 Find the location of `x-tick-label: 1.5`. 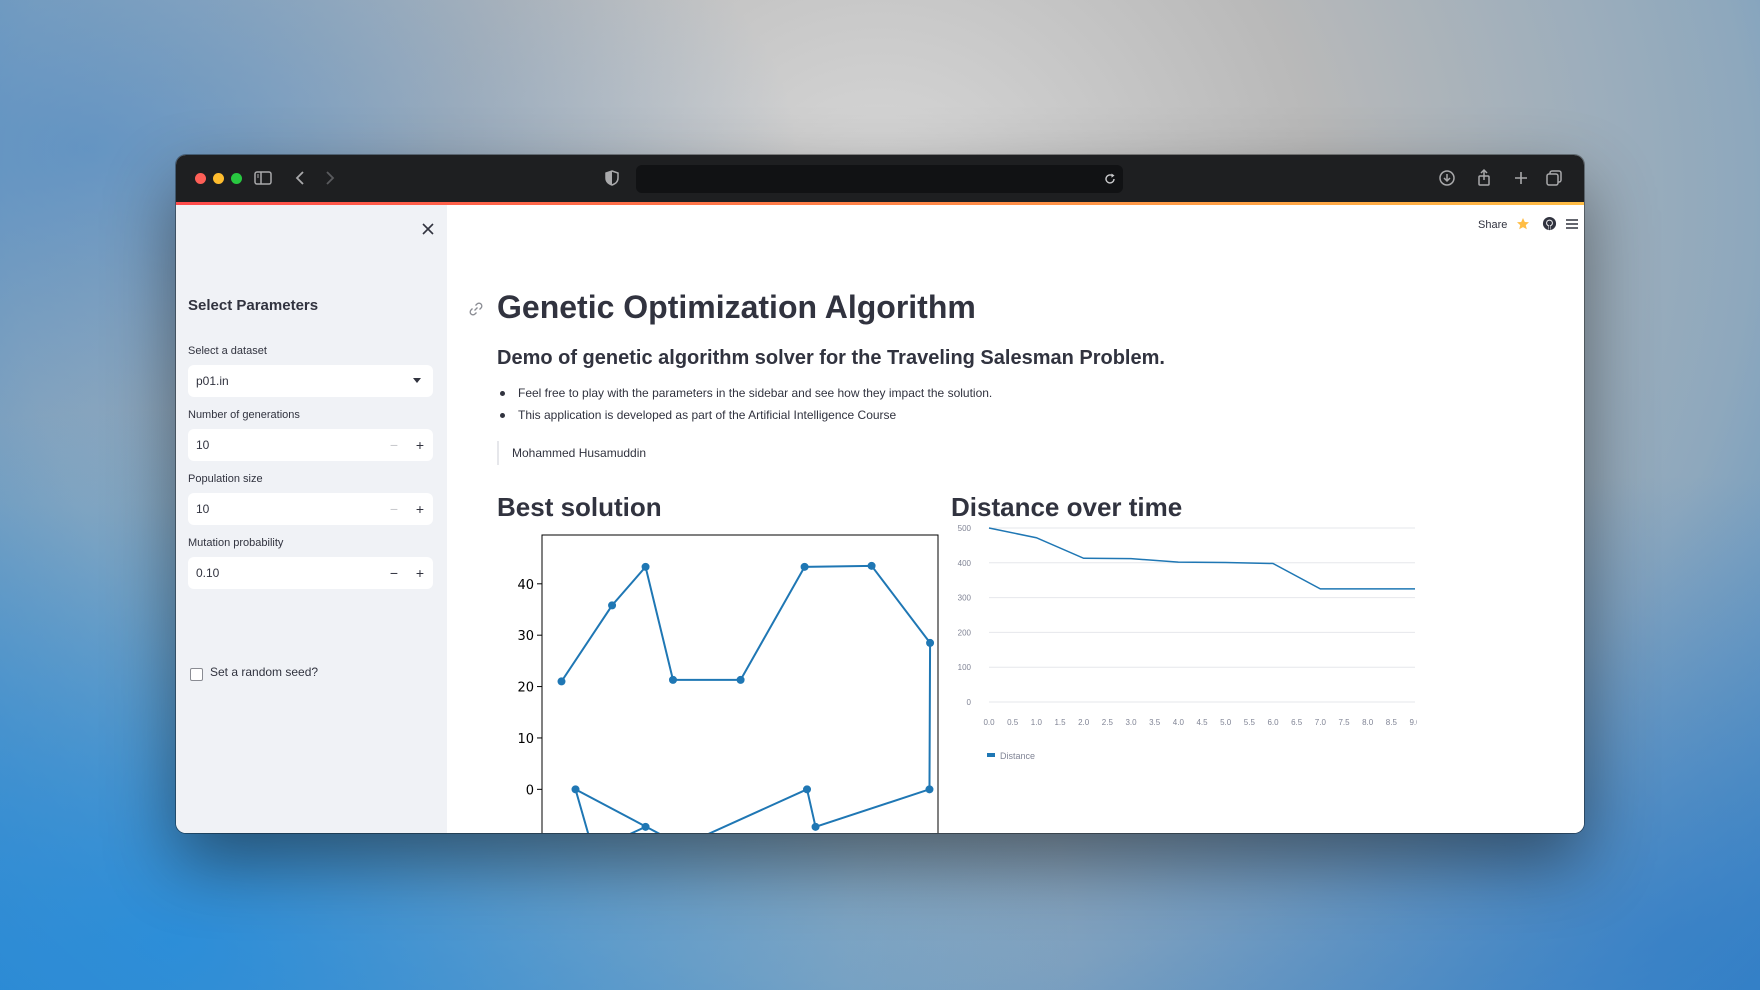

x-tick-label: 1.5 is located at coordinates (1060, 722).